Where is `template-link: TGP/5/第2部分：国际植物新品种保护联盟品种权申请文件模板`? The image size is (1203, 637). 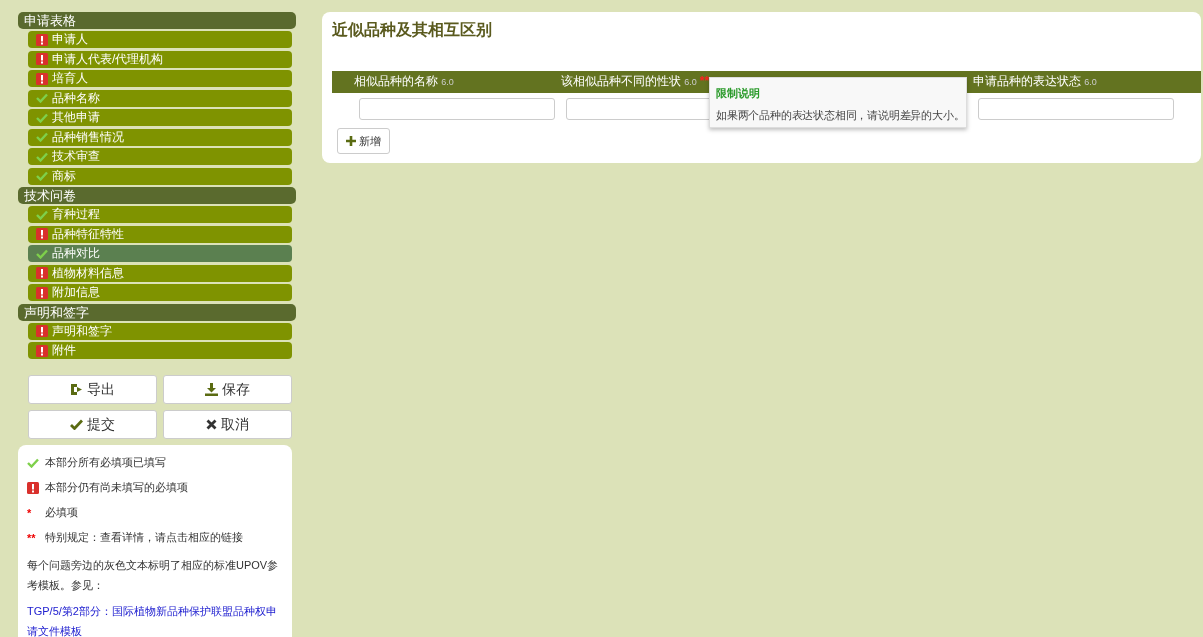 template-link: TGP/5/第2部分：国际植物新品种保护联盟品种权申请文件模板 is located at coordinates (155, 619).